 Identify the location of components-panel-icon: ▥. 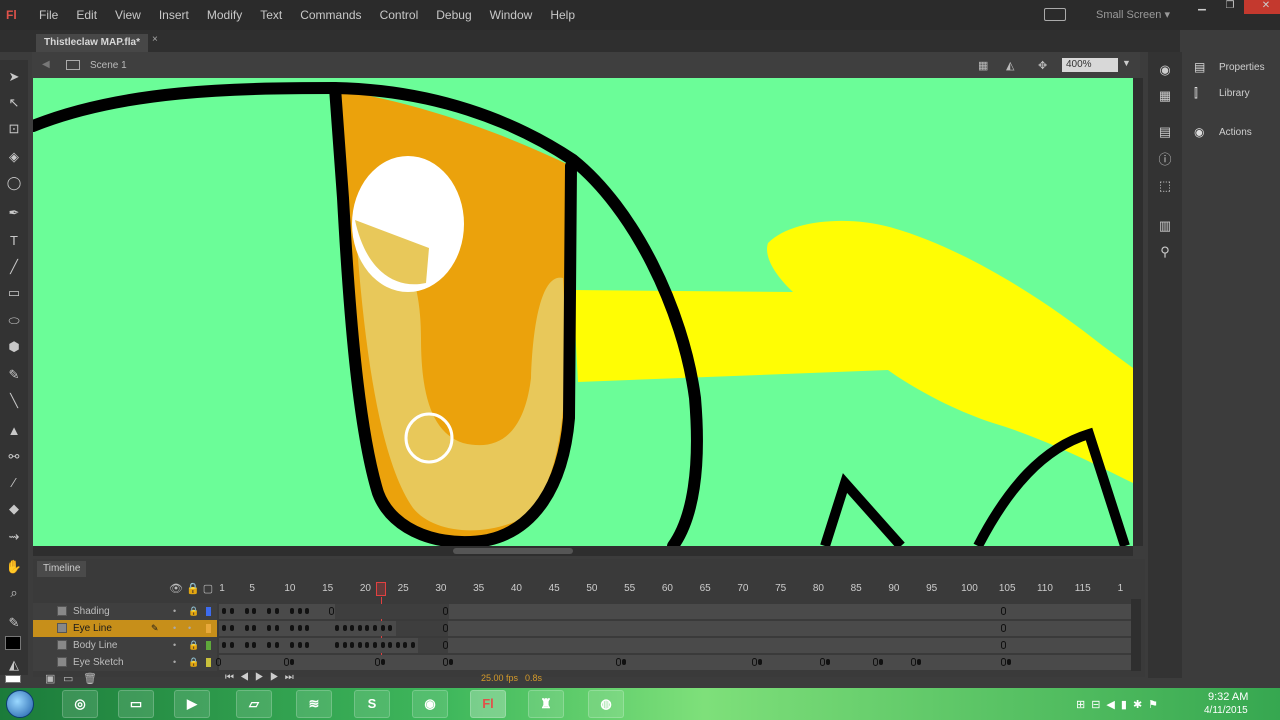
(1165, 226).